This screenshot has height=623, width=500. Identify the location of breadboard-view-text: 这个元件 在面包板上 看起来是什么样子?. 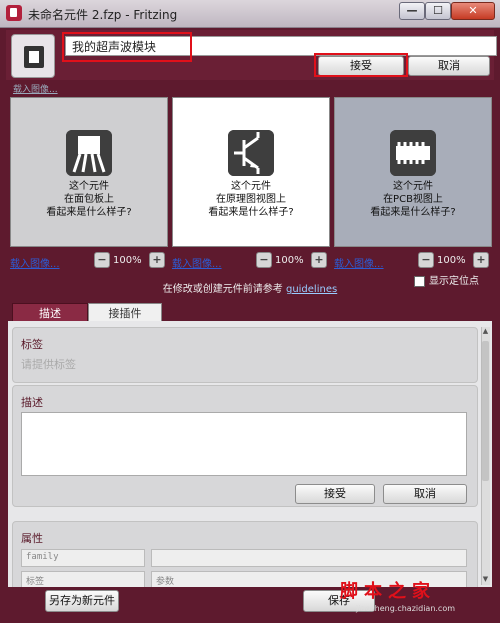
(89, 199).